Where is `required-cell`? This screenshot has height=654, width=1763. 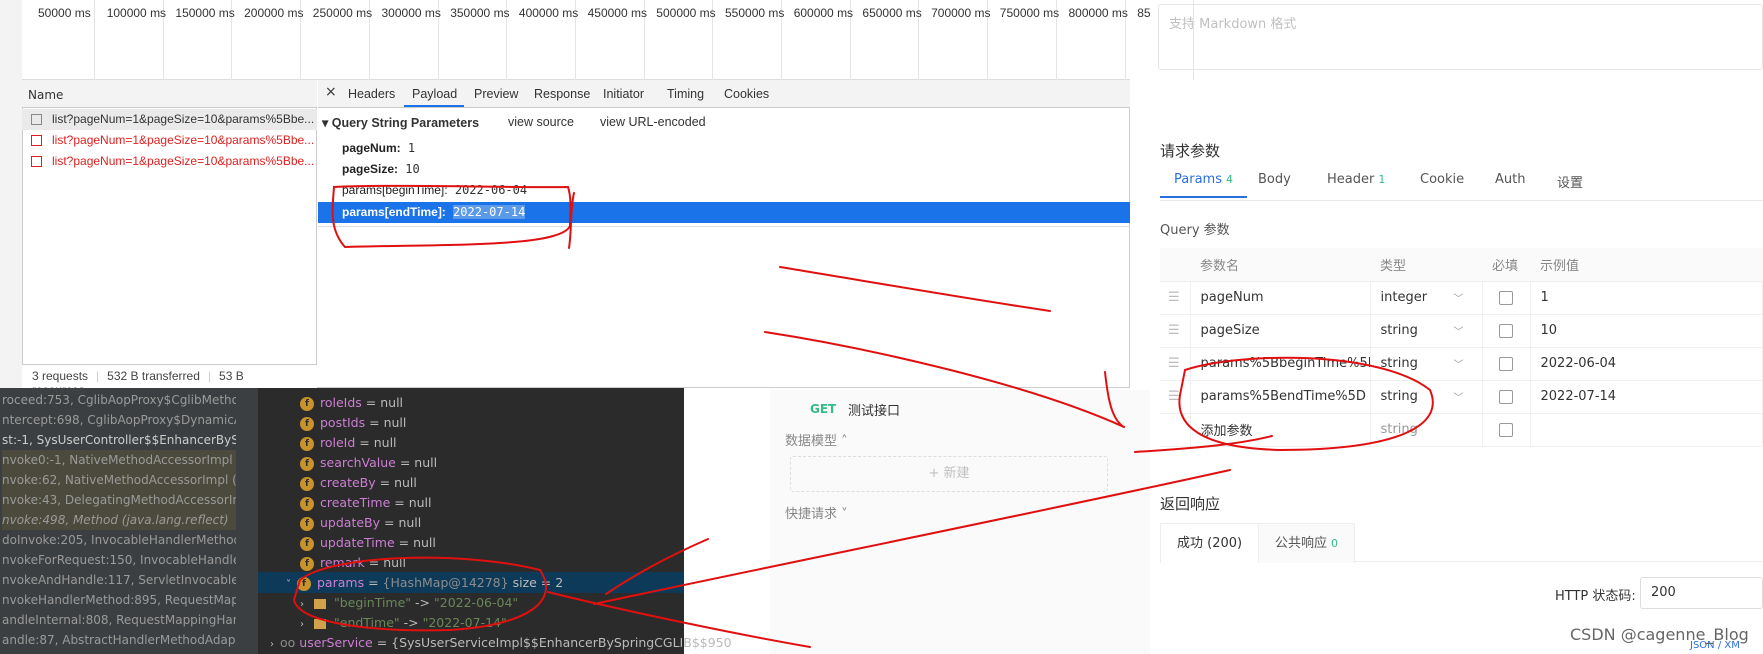
required-cell is located at coordinates (1506, 430).